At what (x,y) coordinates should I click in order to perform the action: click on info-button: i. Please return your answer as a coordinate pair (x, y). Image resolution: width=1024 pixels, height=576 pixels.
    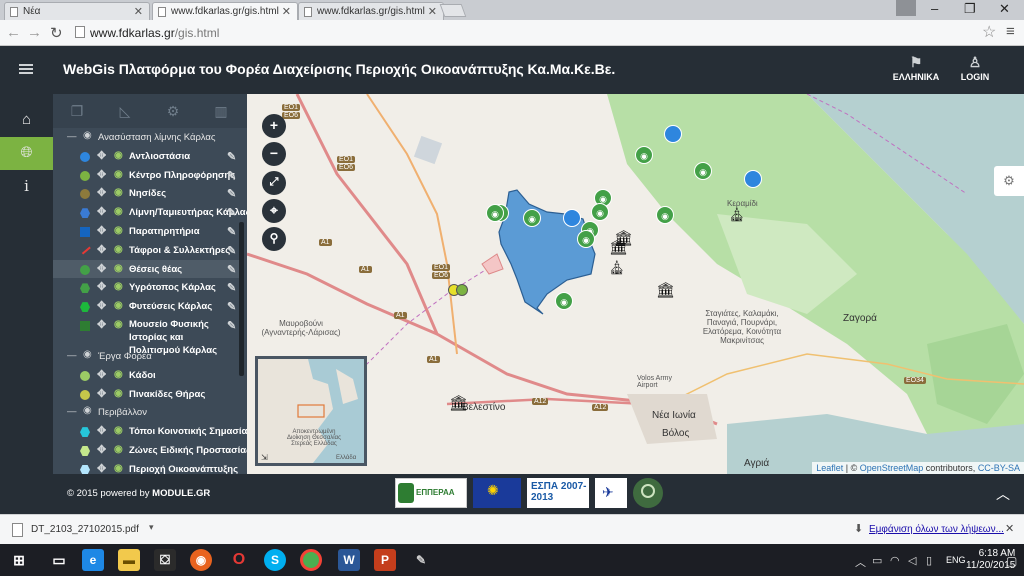
    Looking at the image, I should click on (26, 186).